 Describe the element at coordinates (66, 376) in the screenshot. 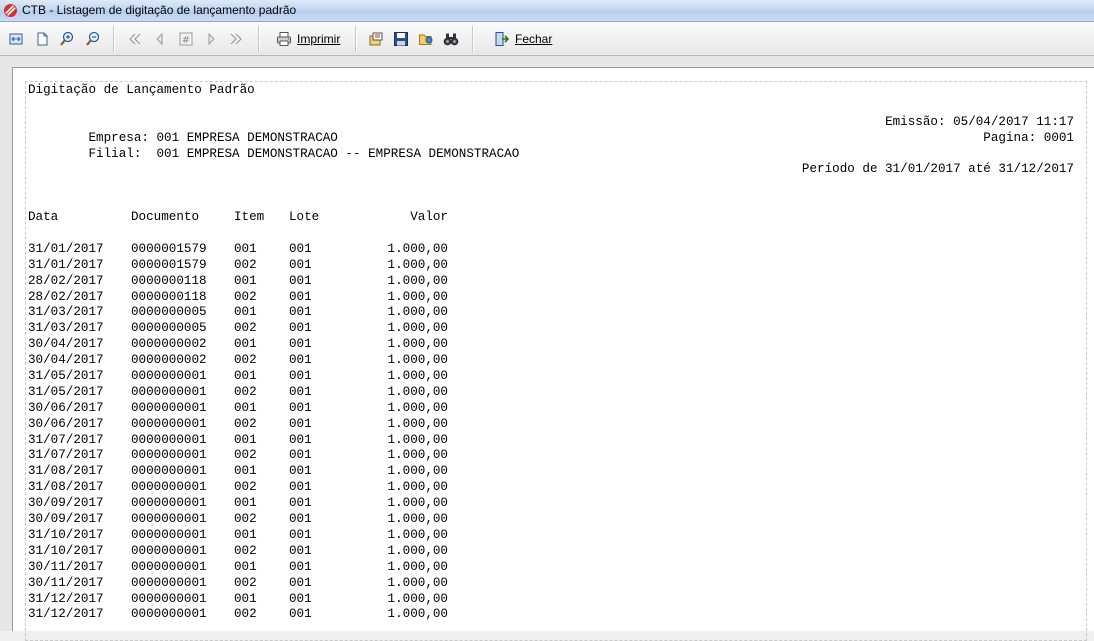

I see `cell-data: 31/05/2017` at that location.